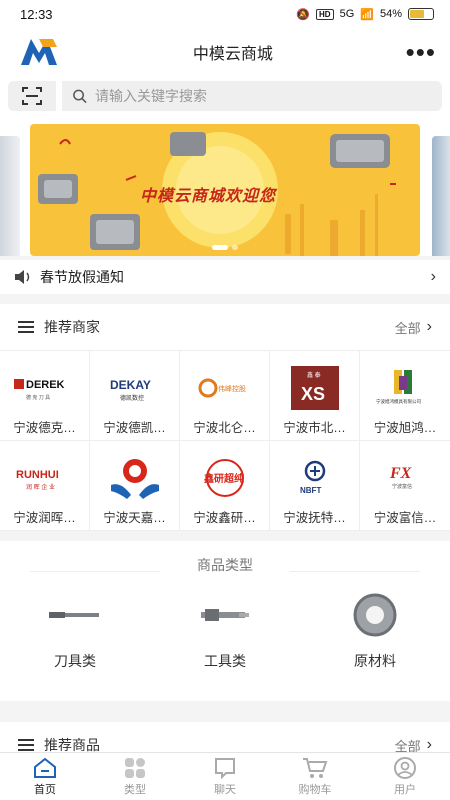 The image size is (450, 800). What do you see at coordinates (225, 327) in the screenshot?
I see `merchants-header: 推荐商家 全部 ›` at bounding box center [225, 327].